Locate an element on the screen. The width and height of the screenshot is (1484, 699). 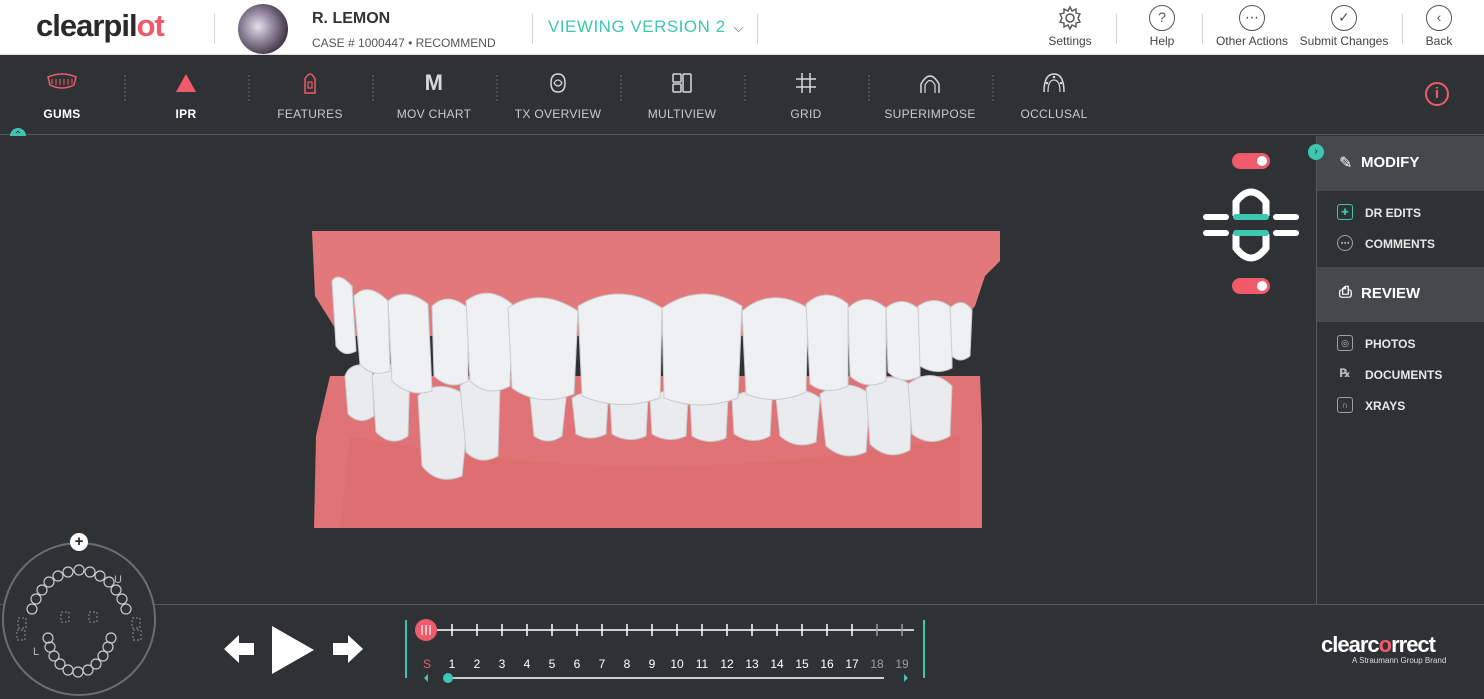
tool-label: GRID is located at coordinates (806, 114).